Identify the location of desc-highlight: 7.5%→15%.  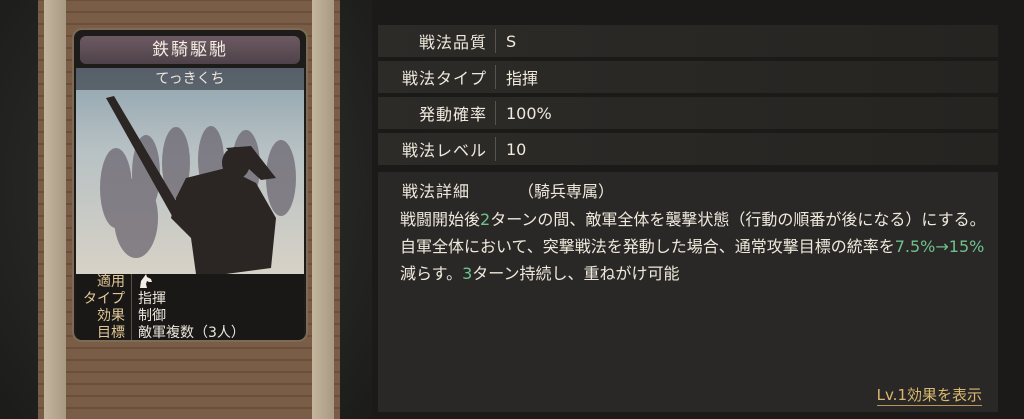
(939, 246).